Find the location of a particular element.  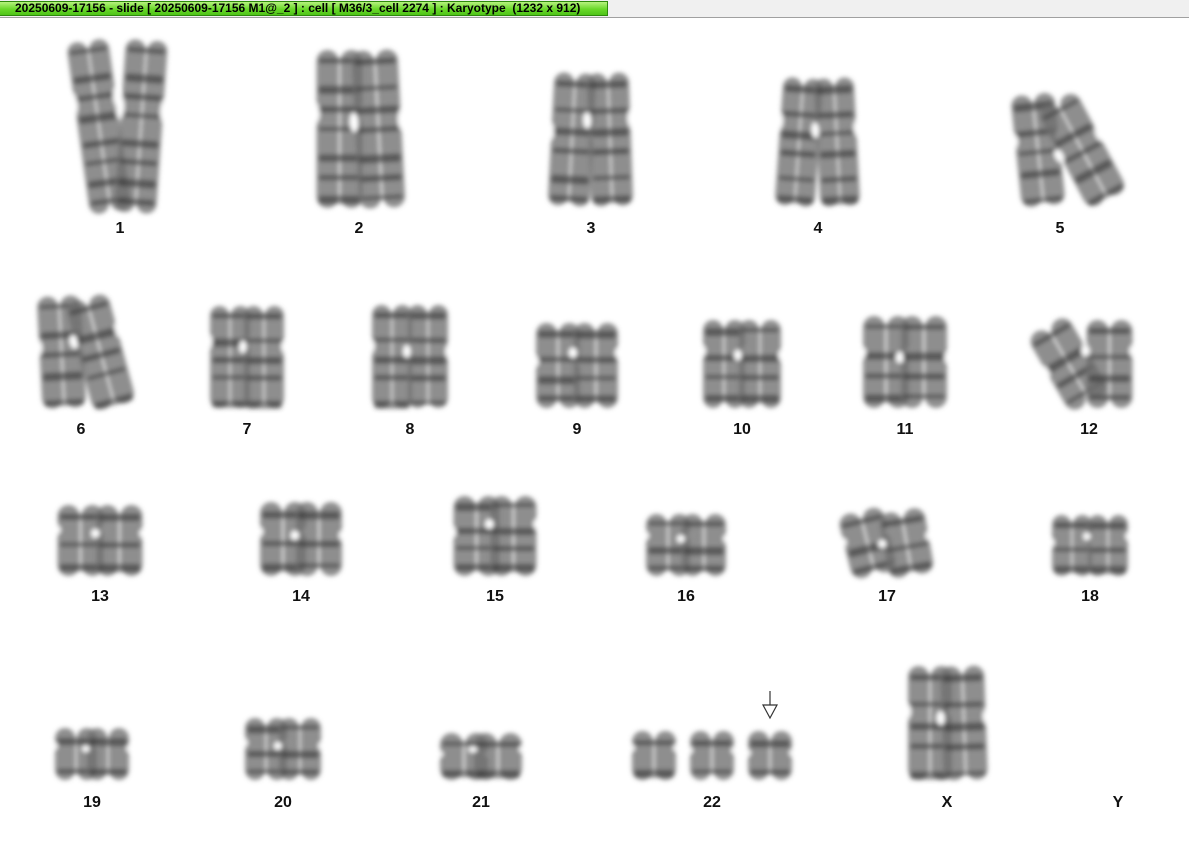

chromosome-label-18: 18 is located at coordinates (1090, 596).